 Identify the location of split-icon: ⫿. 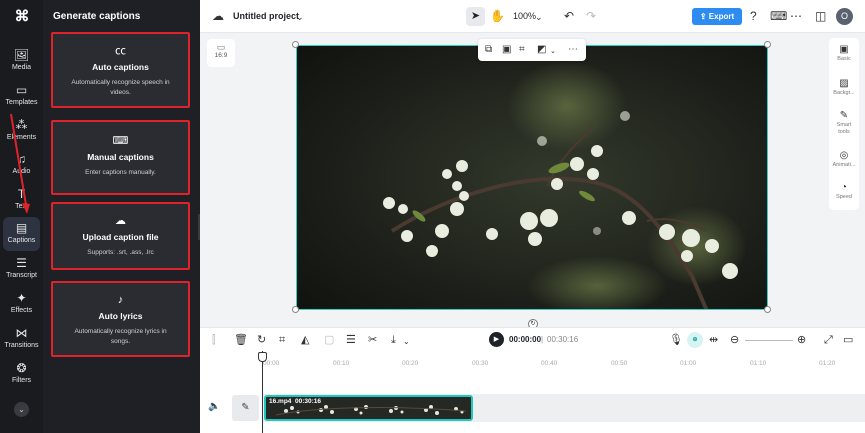
(214, 340).